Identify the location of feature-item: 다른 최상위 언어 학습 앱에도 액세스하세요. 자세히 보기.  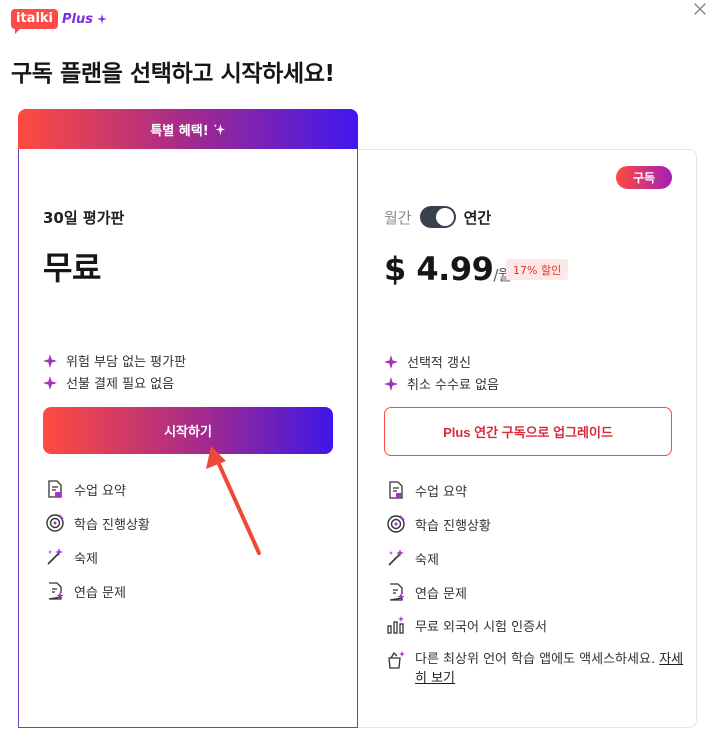
(536, 669).